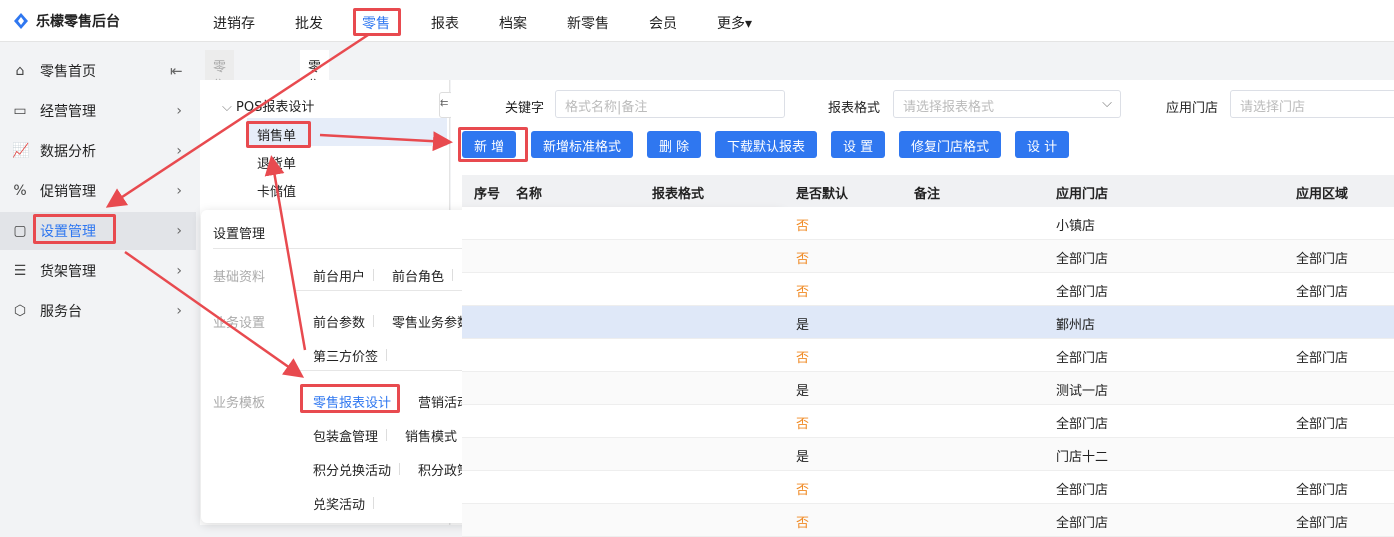  Describe the element at coordinates (98, 151) in the screenshot. I see `sidebar-item-2: 📈 数据分析 ›` at that location.